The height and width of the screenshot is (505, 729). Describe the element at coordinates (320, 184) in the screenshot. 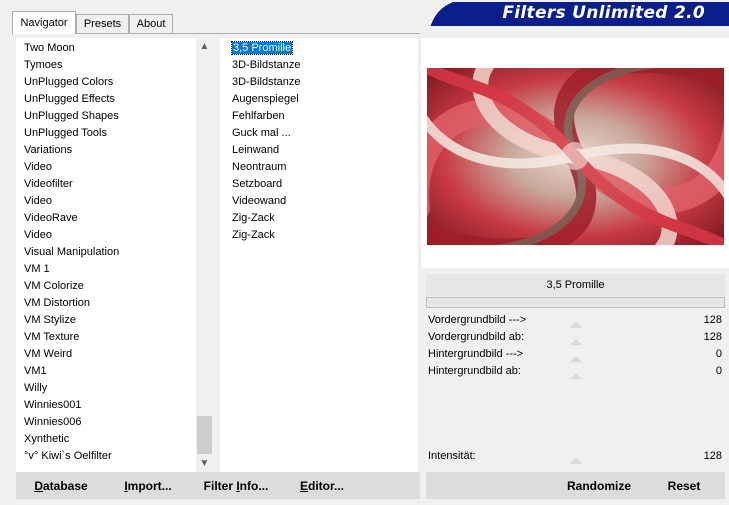

I see `filter-item: Setzboard` at that location.